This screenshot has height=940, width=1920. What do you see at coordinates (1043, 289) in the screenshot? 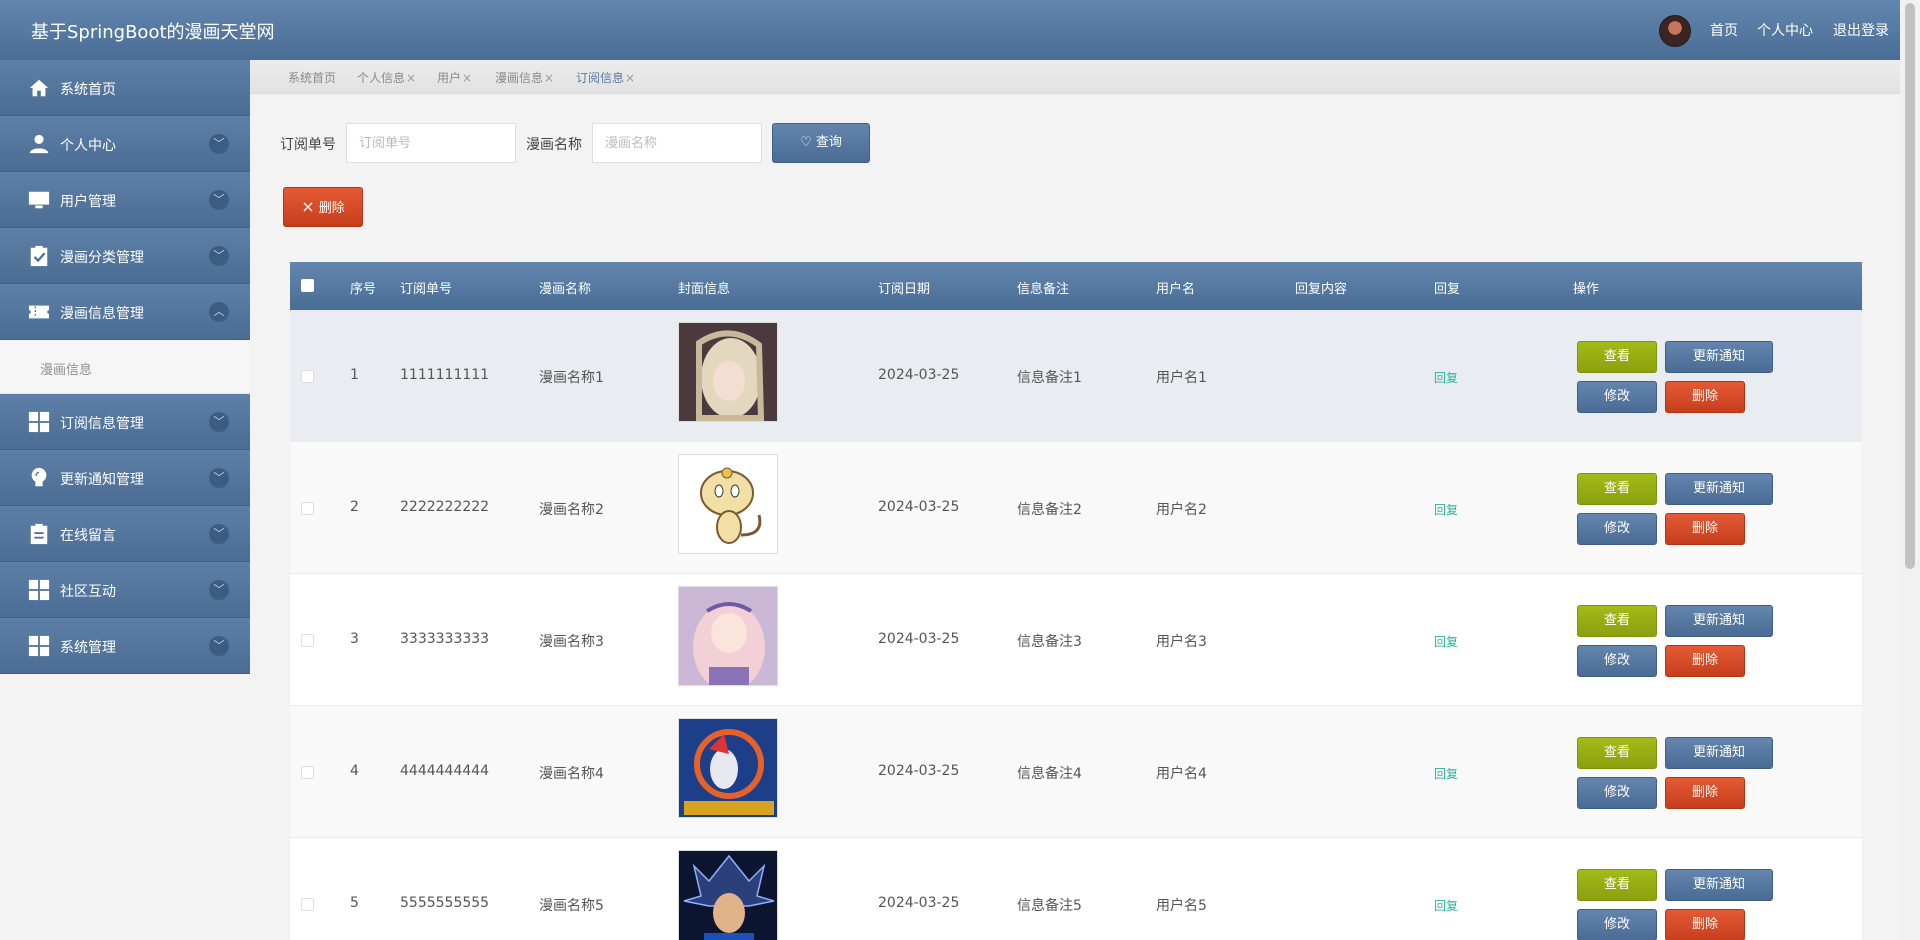
I see `column-header: 信息备注` at bounding box center [1043, 289].